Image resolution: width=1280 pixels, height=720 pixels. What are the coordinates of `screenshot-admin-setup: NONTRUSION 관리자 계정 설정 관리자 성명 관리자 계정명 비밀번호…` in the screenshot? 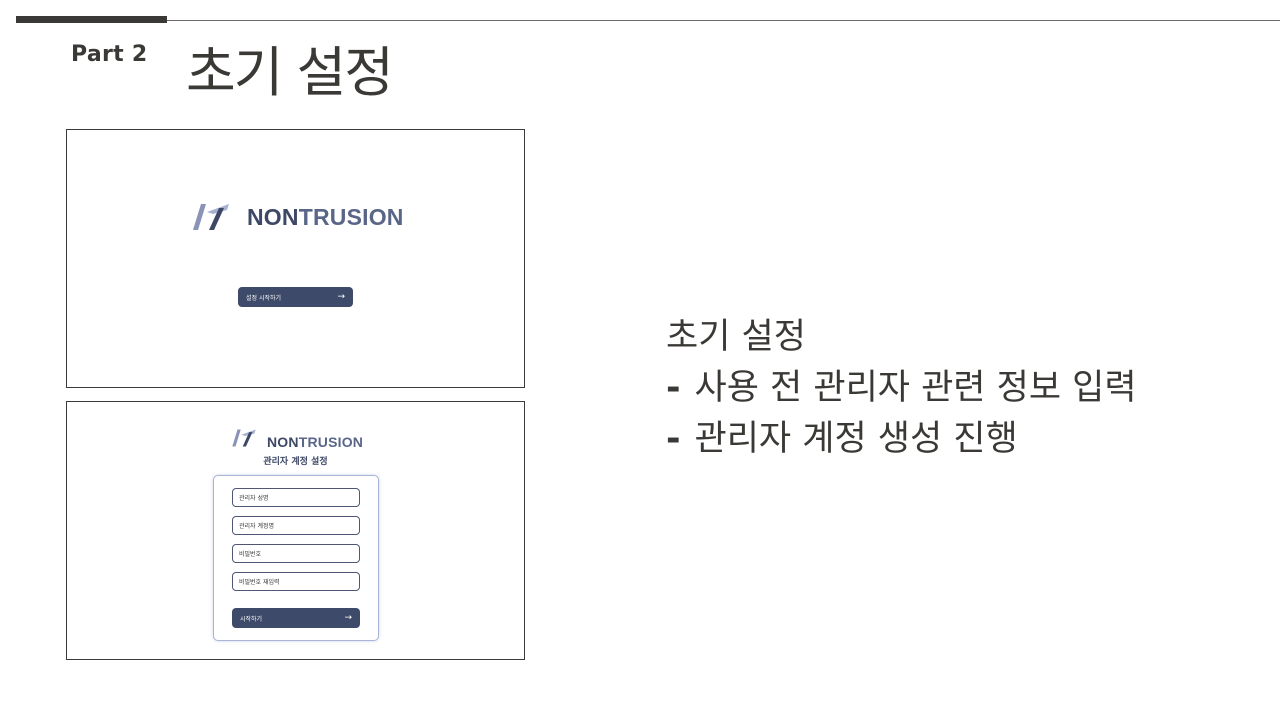 It's located at (295, 530).